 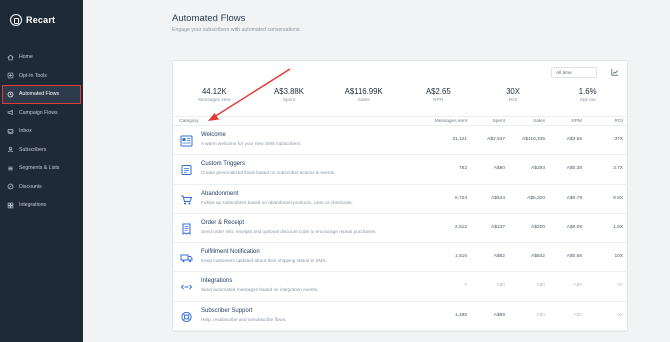 What do you see at coordinates (618, 139) in the screenshot?
I see `cell-roi: 37X` at bounding box center [618, 139].